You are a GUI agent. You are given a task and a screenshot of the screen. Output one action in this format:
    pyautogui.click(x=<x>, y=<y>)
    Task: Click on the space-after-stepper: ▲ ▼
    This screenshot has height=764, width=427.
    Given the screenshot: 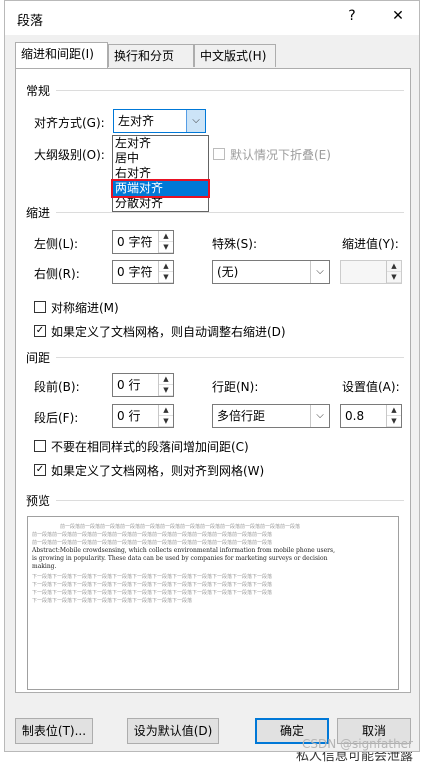 What is the action you would take?
    pyautogui.click(x=165, y=416)
    